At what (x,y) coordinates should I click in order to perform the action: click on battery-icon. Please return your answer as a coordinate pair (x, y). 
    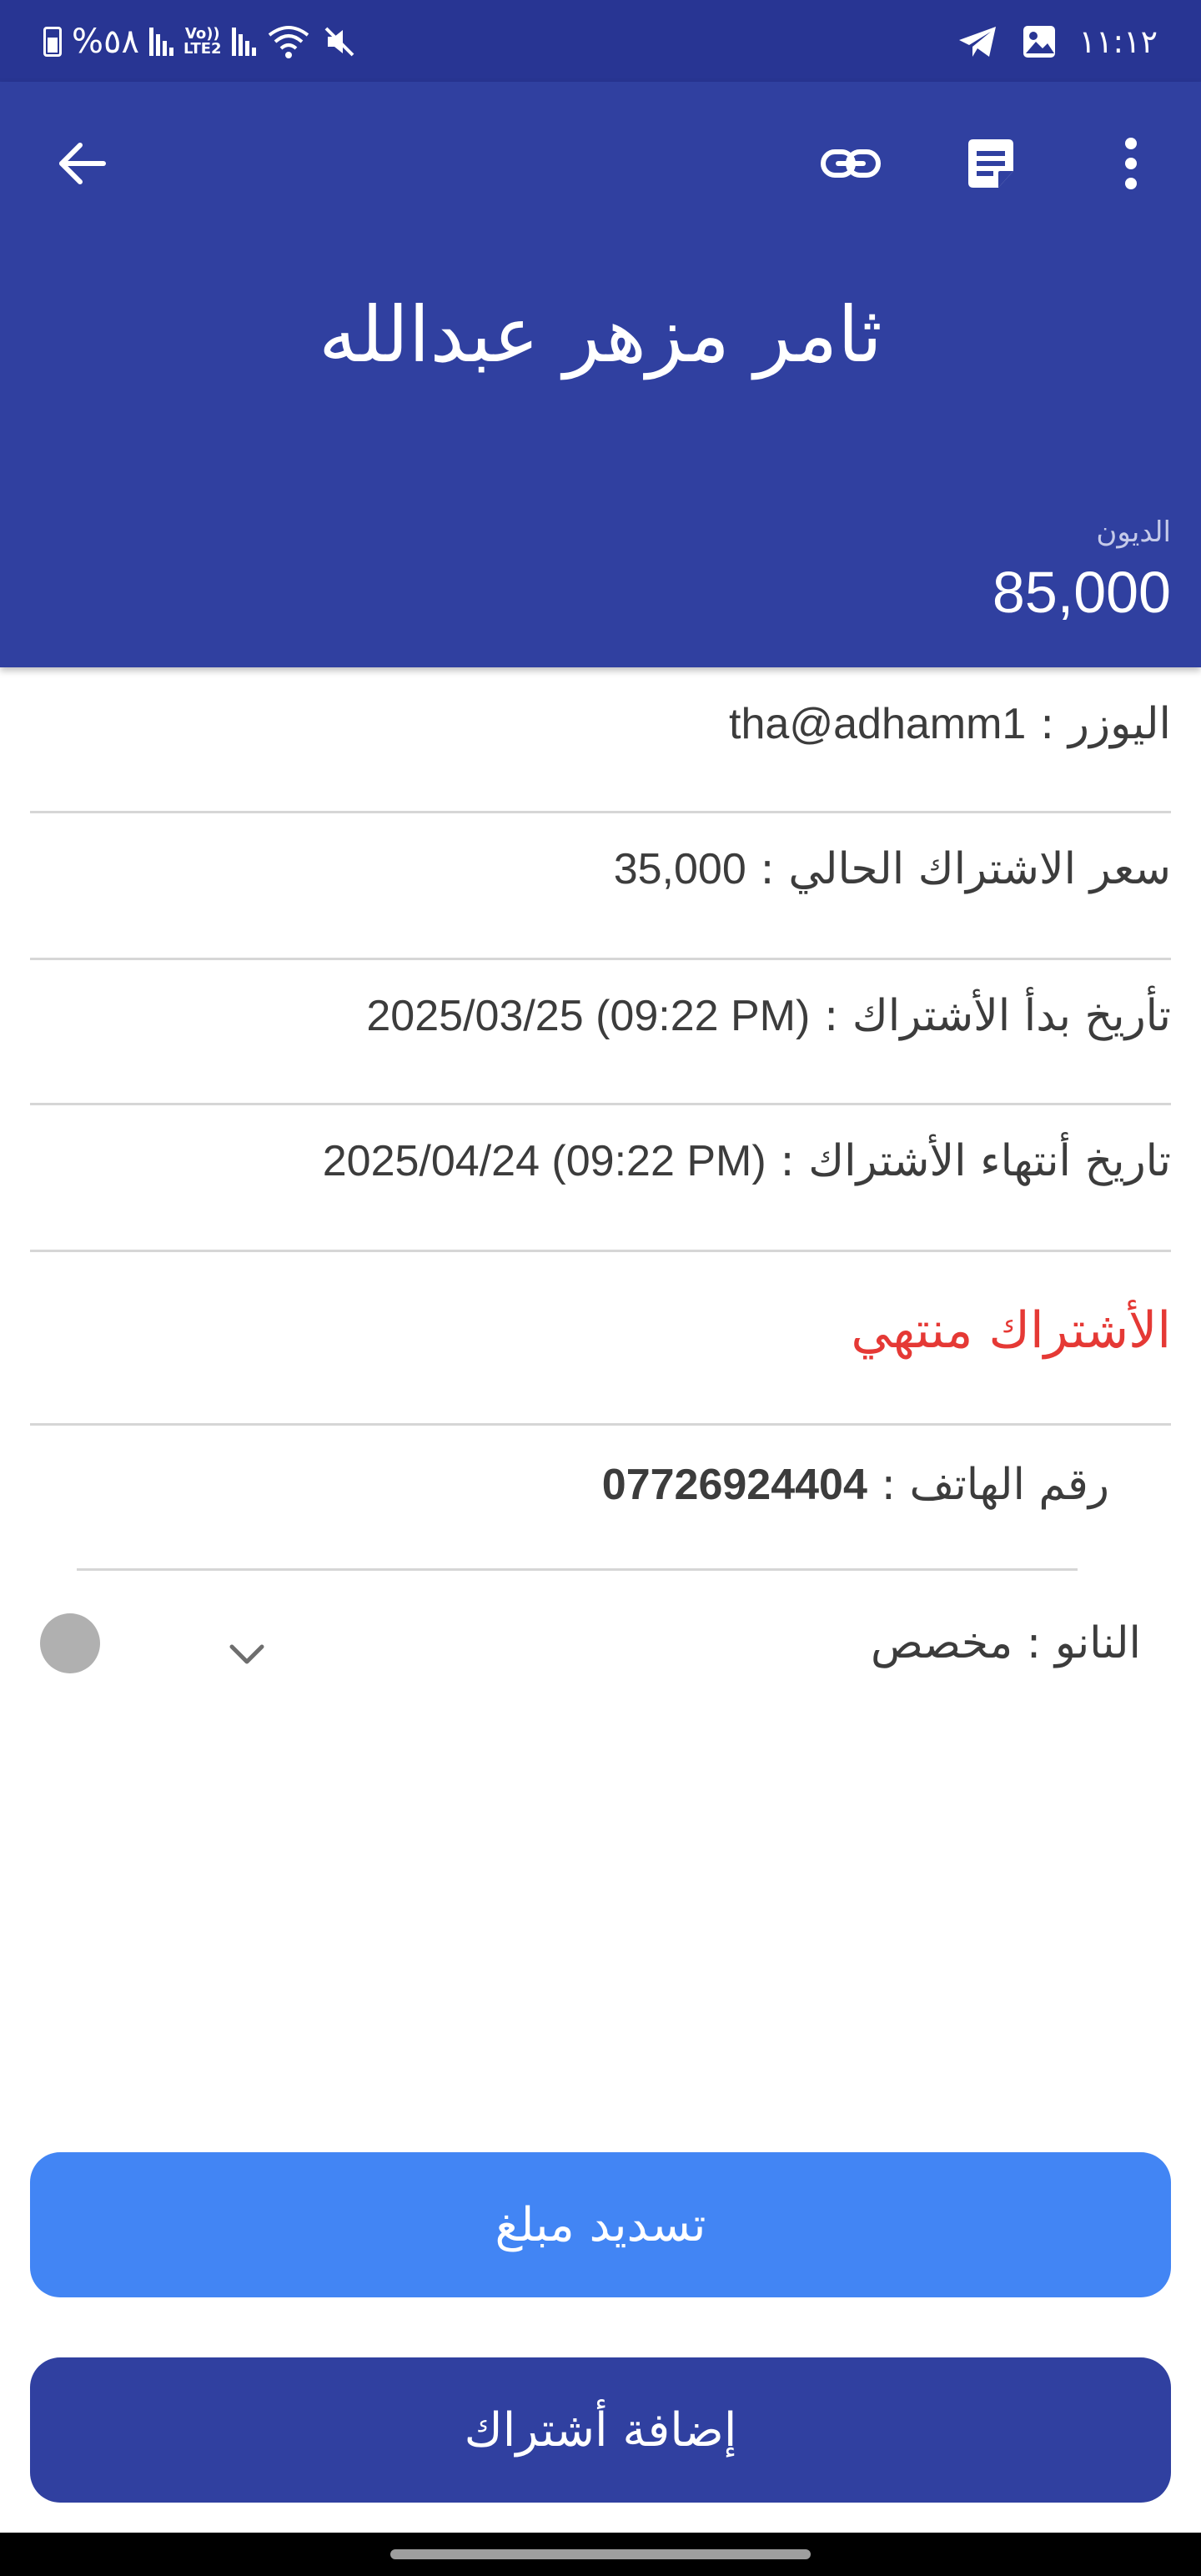
    Looking at the image, I should click on (53, 42).